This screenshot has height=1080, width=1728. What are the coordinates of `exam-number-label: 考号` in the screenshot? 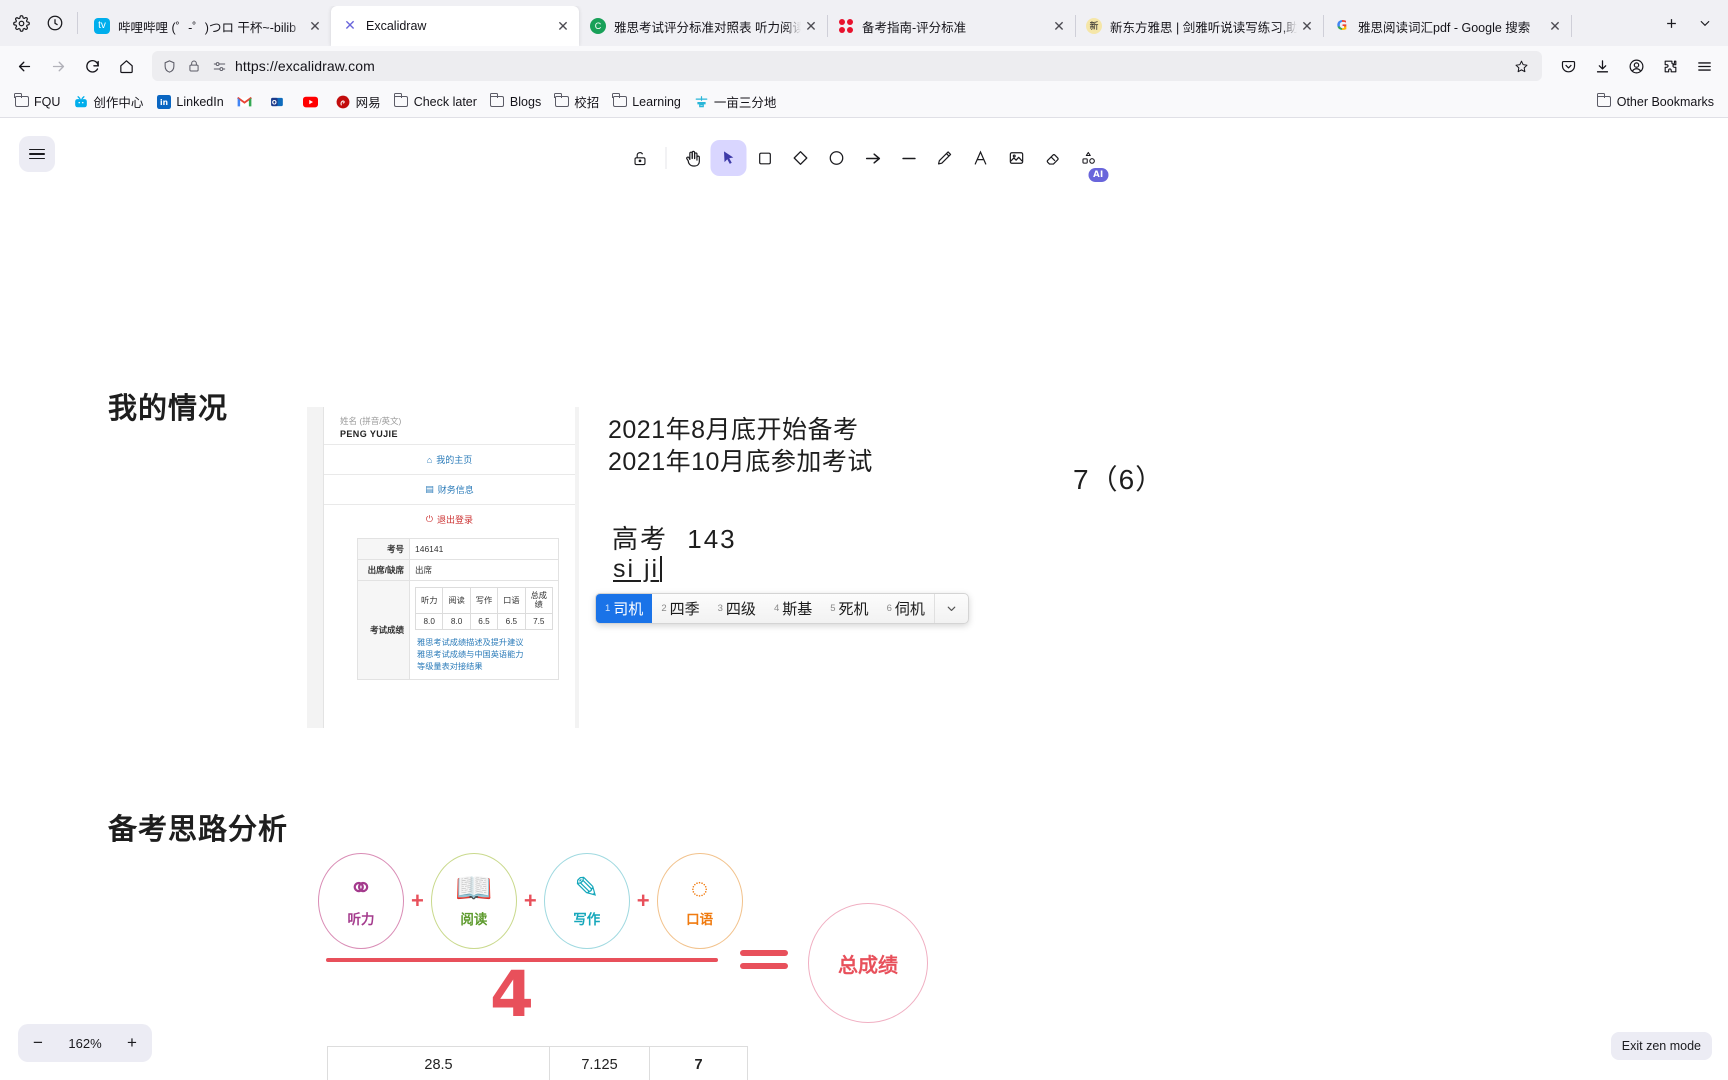 It's located at (383, 549).